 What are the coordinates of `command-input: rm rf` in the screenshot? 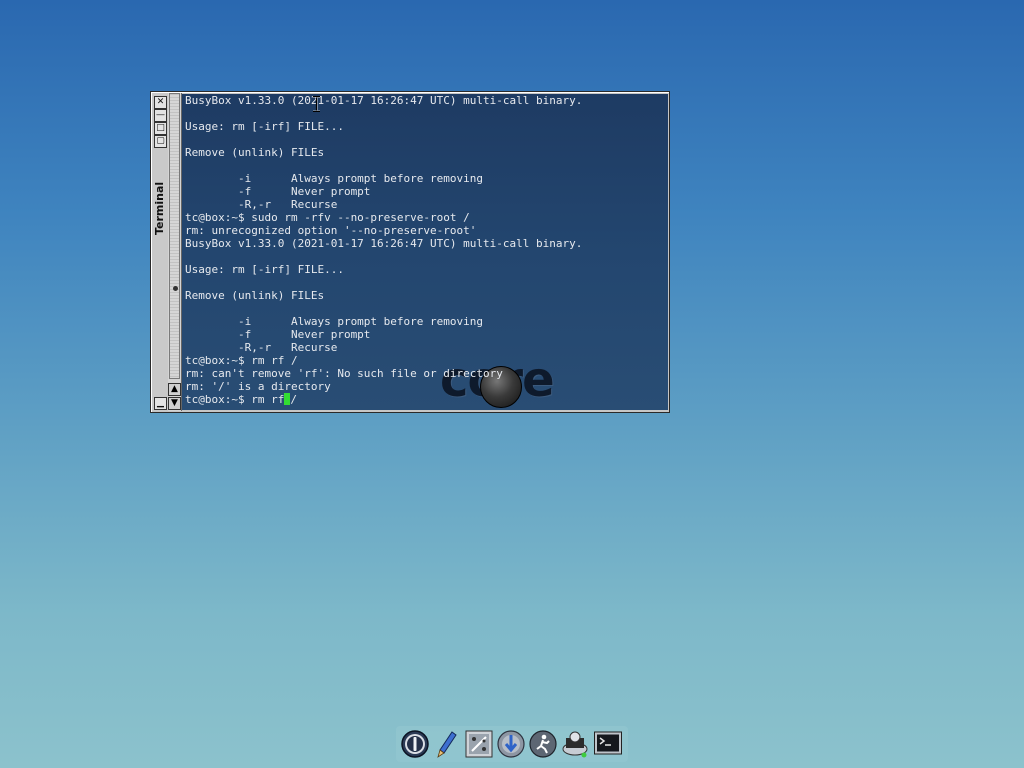 It's located at (267, 399).